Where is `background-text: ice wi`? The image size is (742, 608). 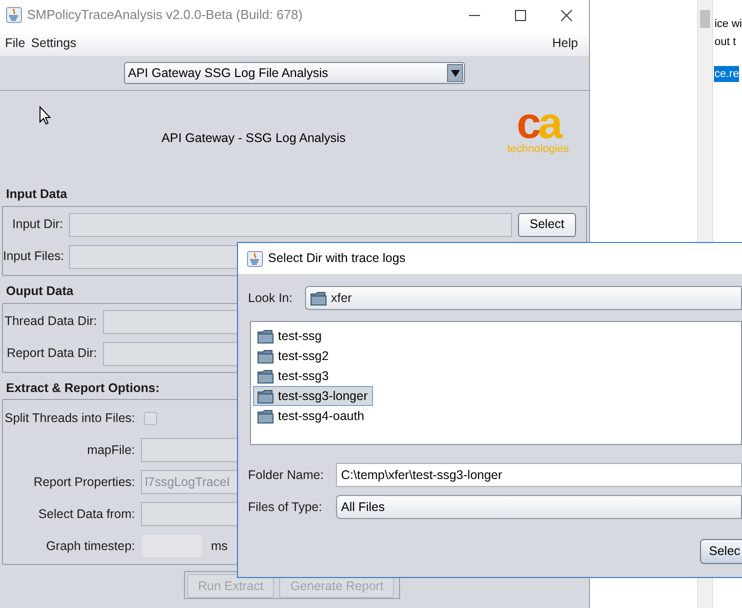
background-text: ice wi is located at coordinates (728, 24).